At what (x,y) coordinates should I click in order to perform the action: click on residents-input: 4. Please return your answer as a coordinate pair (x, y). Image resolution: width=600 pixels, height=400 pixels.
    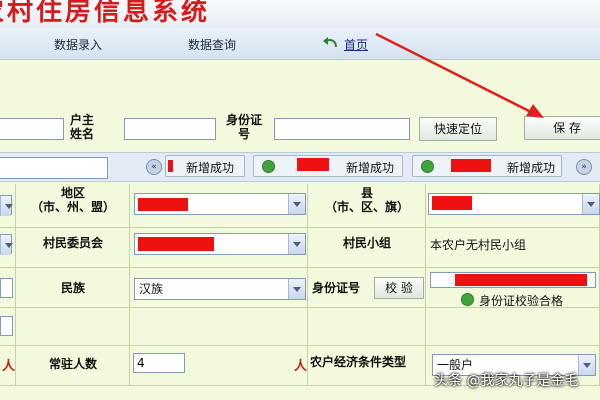
    Looking at the image, I should click on (159, 363).